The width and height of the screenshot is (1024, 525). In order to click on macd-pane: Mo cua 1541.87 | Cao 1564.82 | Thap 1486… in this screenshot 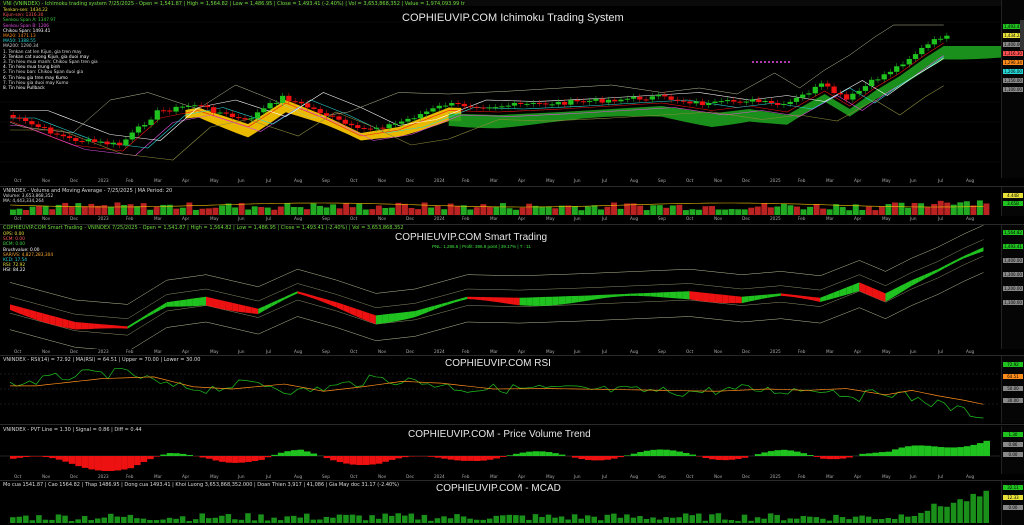, I will do `click(512, 503)`.